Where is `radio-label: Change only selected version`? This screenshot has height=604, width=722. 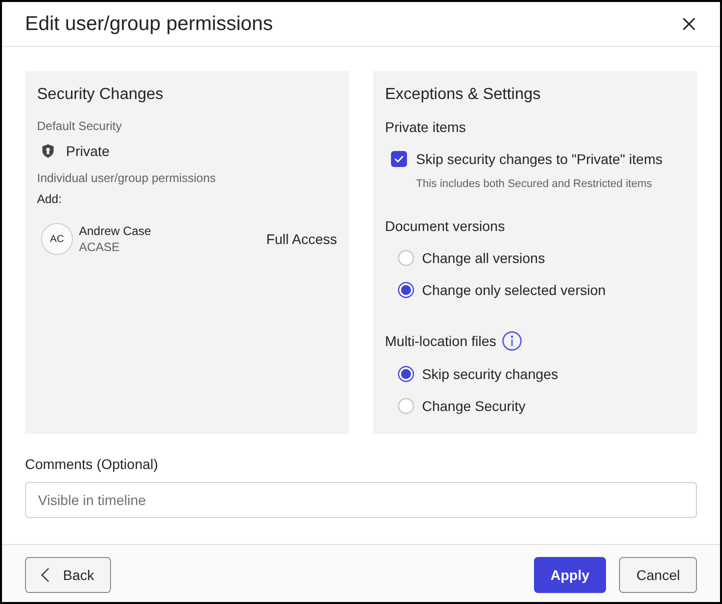
radio-label: Change only selected version is located at coordinates (514, 290).